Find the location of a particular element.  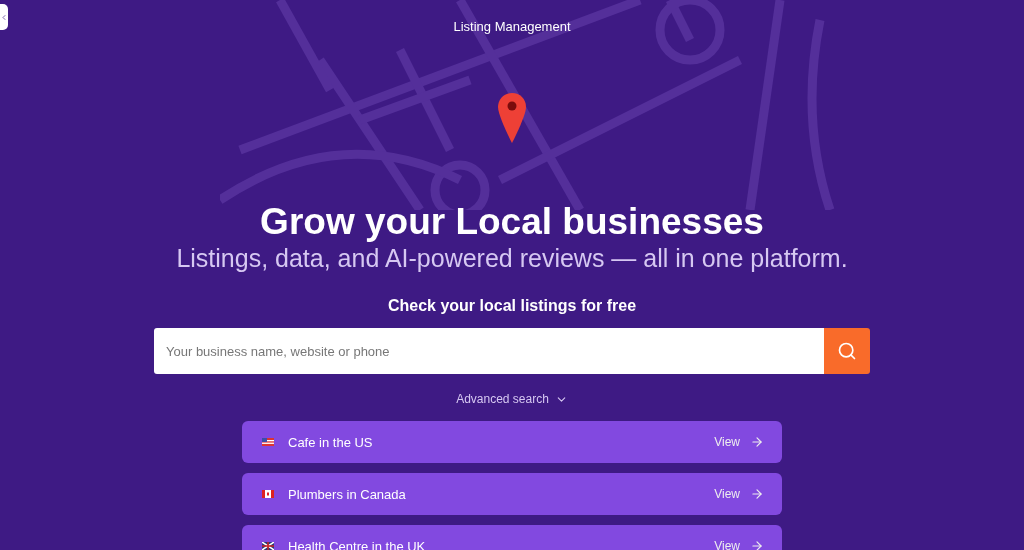

map-pin-icon is located at coordinates (512, 118).